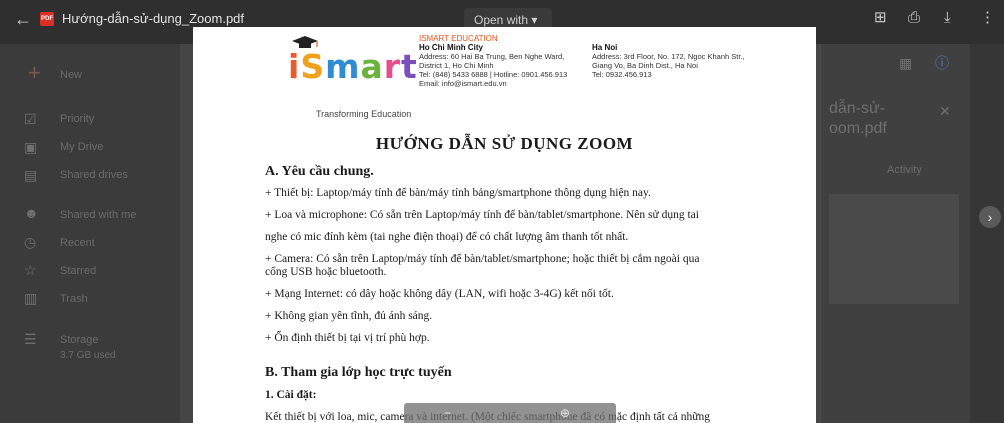  Describe the element at coordinates (622, 74) in the screenshot. I see `hn-line3: Tel: 0932.456.913` at that location.